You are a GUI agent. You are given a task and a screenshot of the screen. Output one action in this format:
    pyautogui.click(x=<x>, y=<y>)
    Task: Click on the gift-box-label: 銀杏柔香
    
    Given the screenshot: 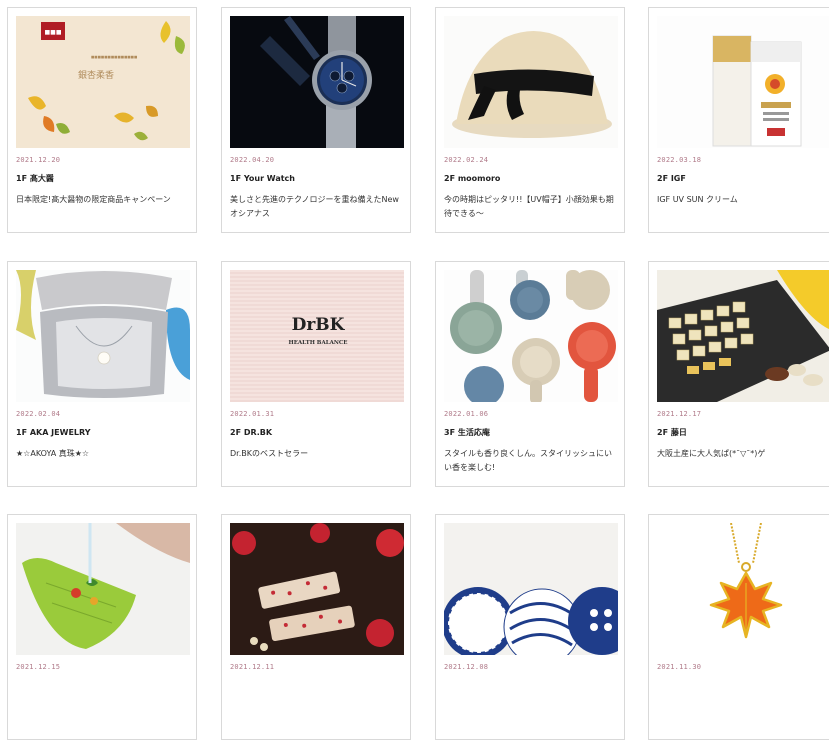 What is the action you would take?
    pyautogui.click(x=96, y=75)
    